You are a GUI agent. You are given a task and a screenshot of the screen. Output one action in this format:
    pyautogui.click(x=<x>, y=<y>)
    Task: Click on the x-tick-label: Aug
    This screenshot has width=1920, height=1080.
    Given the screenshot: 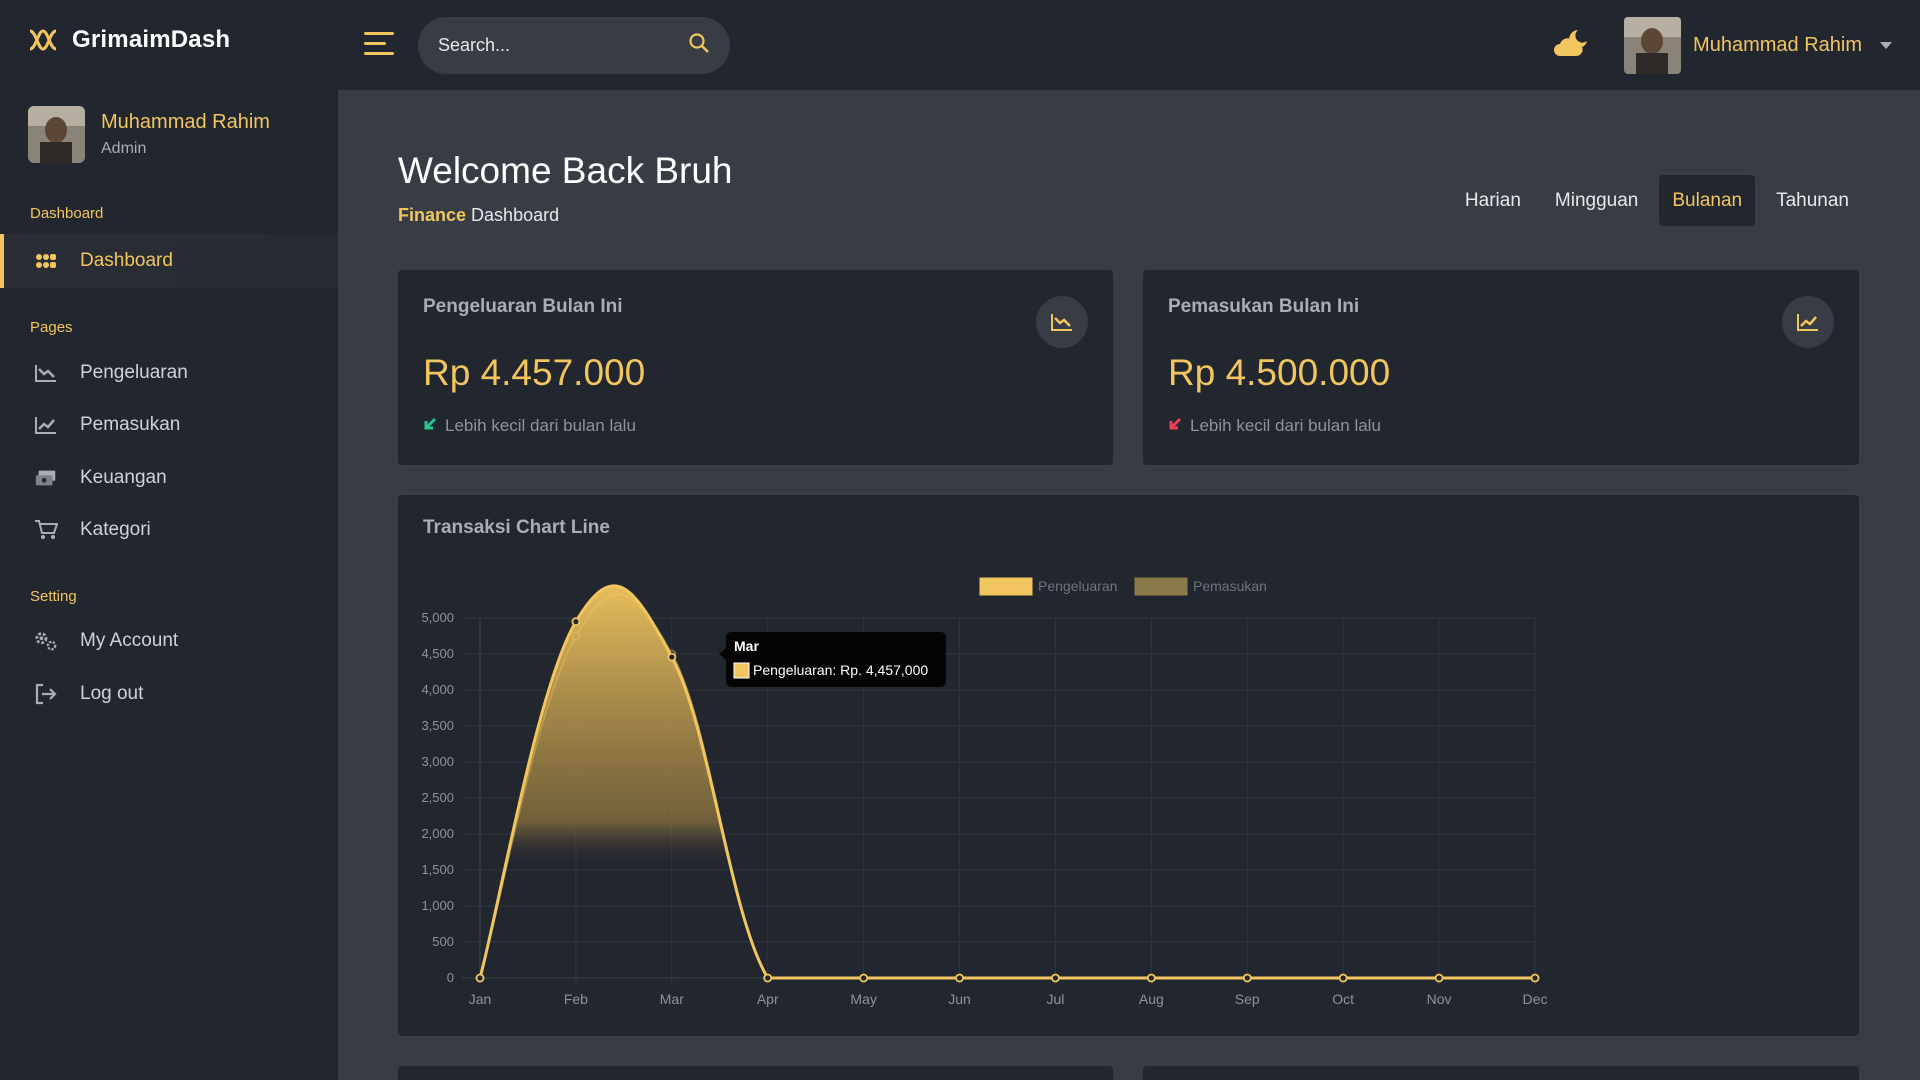 What is the action you would take?
    pyautogui.click(x=1151, y=999)
    